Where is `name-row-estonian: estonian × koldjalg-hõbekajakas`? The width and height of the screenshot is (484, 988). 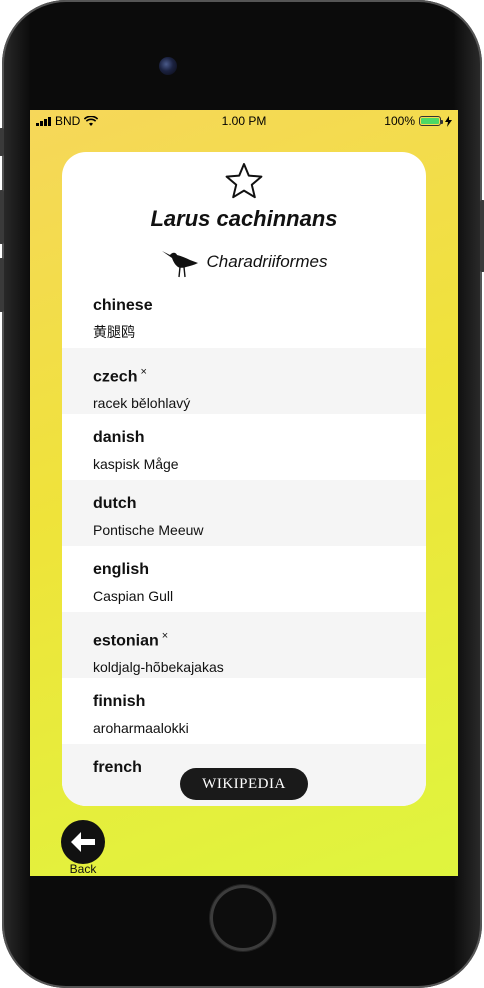 name-row-estonian: estonian × koldjalg-hõbekajakas is located at coordinates (244, 645).